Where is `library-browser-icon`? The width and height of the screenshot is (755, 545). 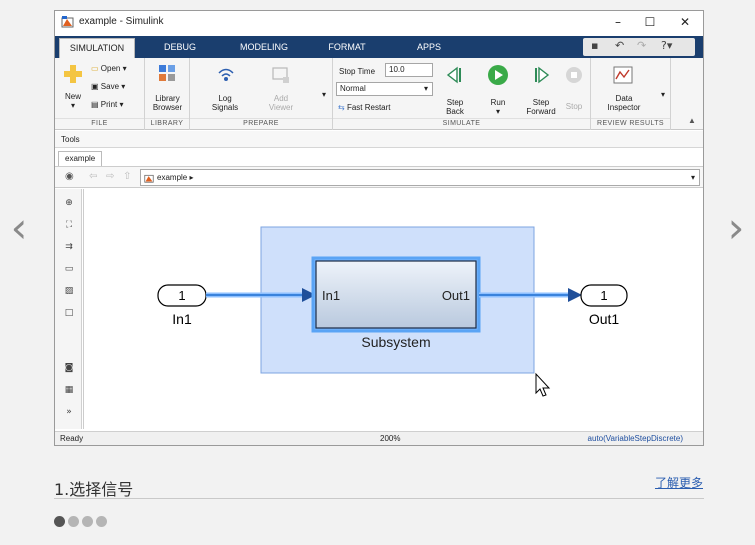
library-browser-icon is located at coordinates (167, 73).